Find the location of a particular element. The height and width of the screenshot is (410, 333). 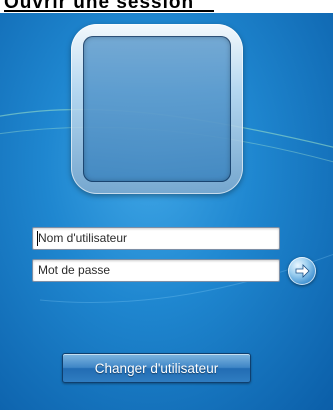

arrow-right-icon is located at coordinates (302, 271).